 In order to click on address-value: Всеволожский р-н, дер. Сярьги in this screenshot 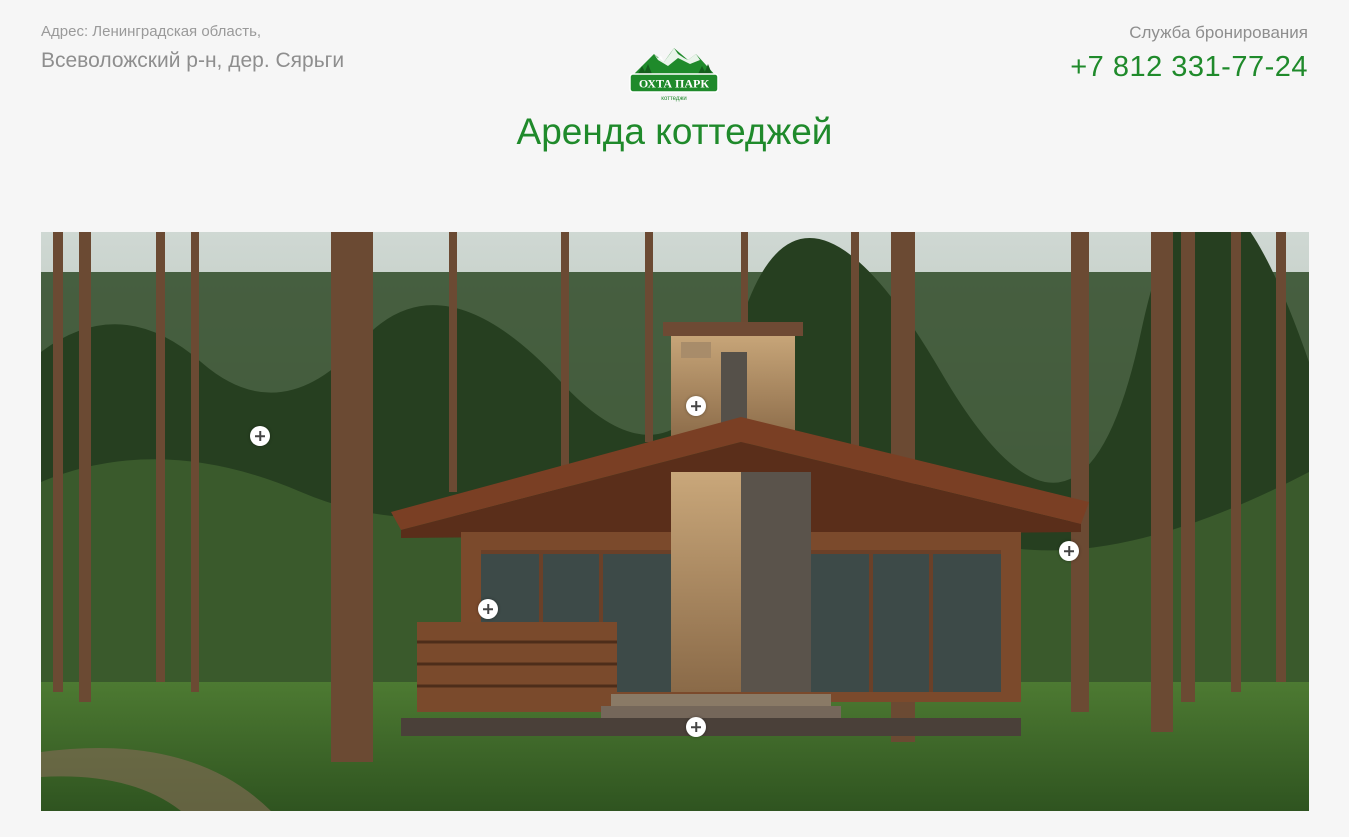, I will do `click(193, 60)`.